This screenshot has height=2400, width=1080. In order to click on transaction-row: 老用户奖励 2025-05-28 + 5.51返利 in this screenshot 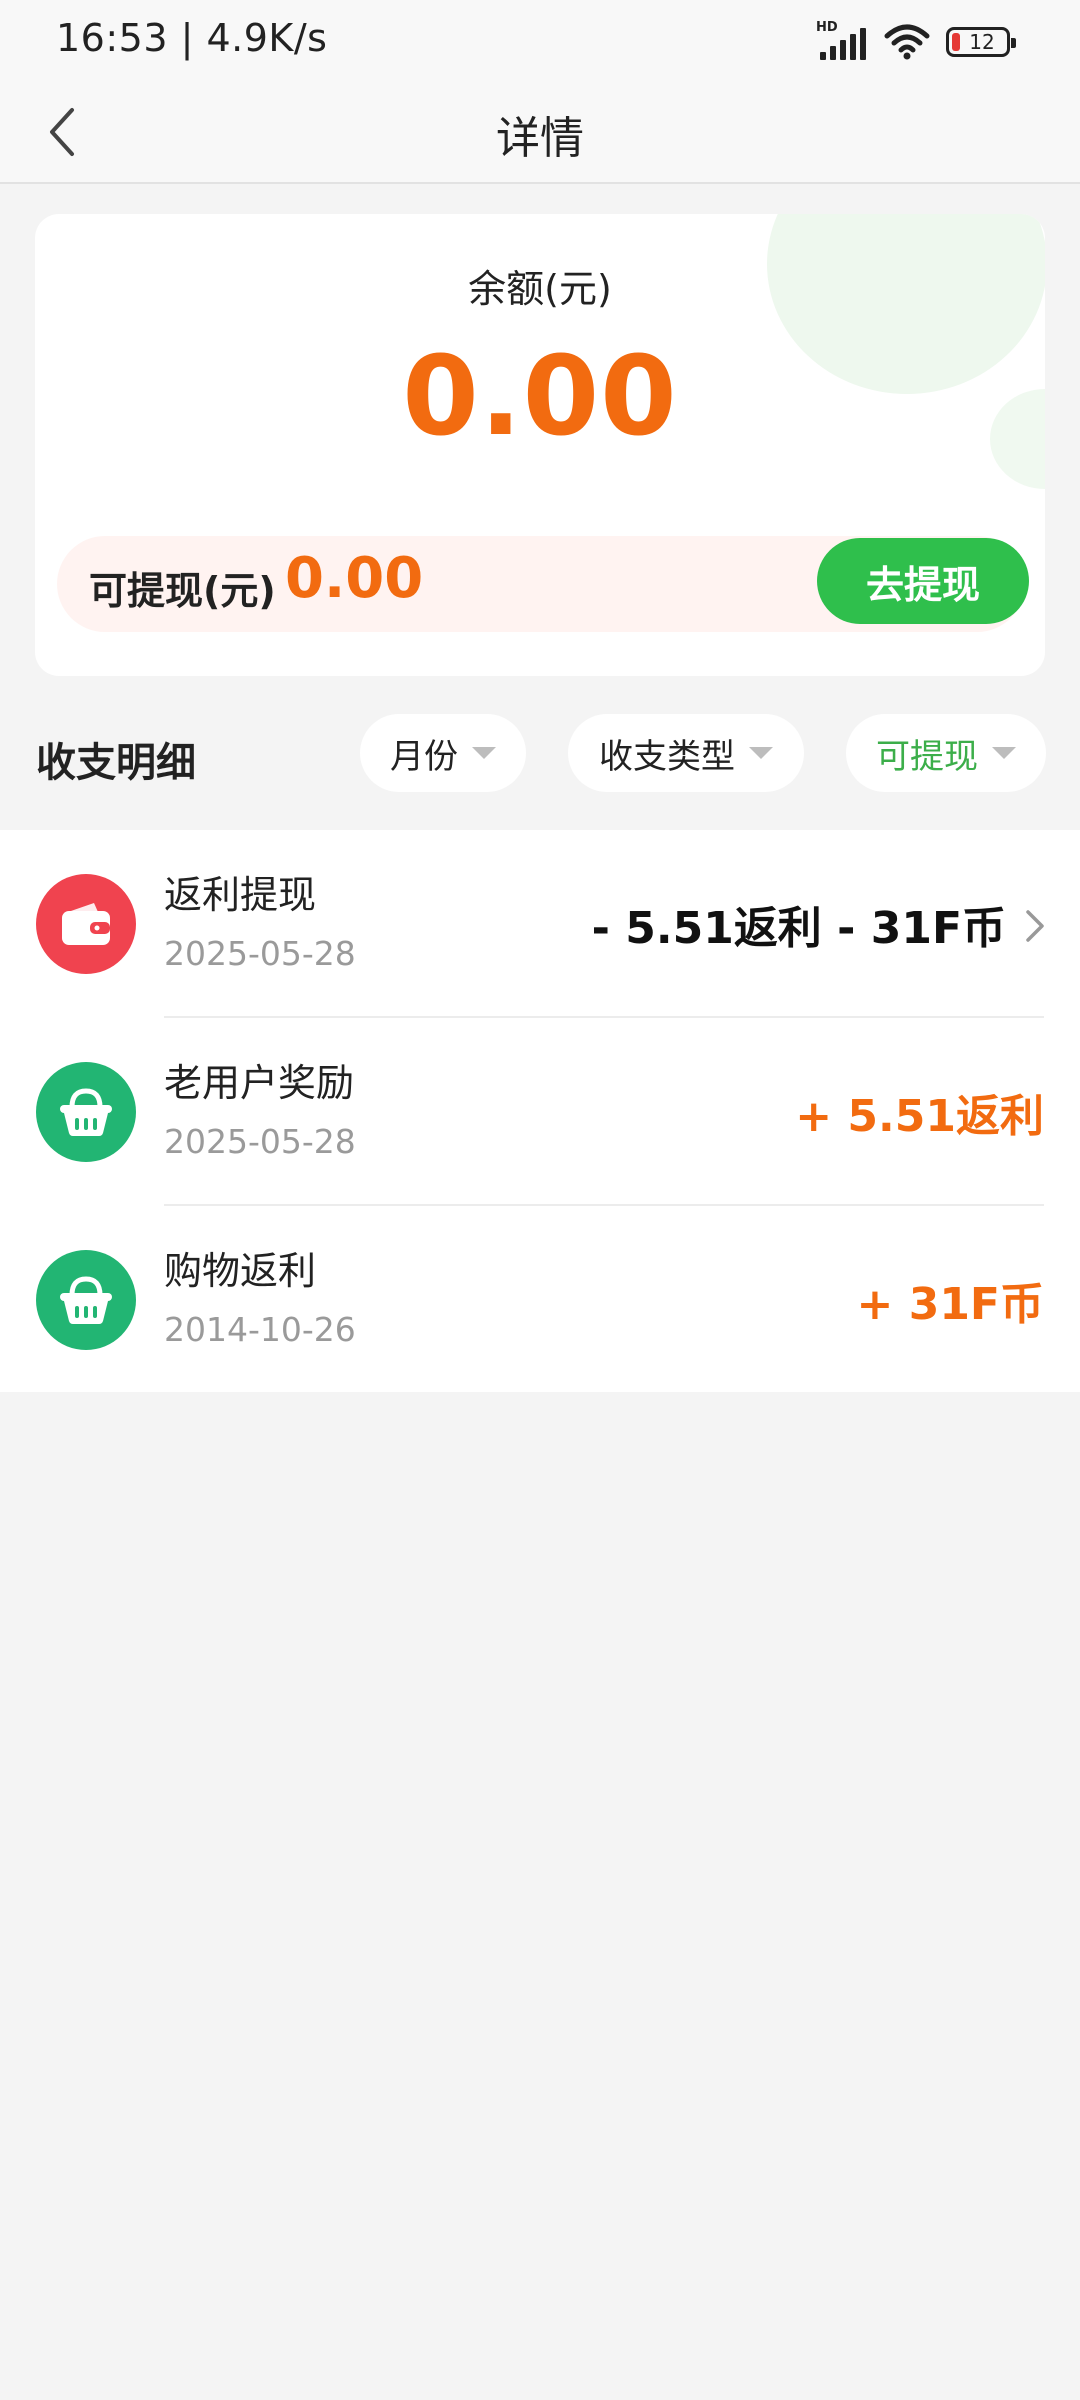, I will do `click(540, 1112)`.